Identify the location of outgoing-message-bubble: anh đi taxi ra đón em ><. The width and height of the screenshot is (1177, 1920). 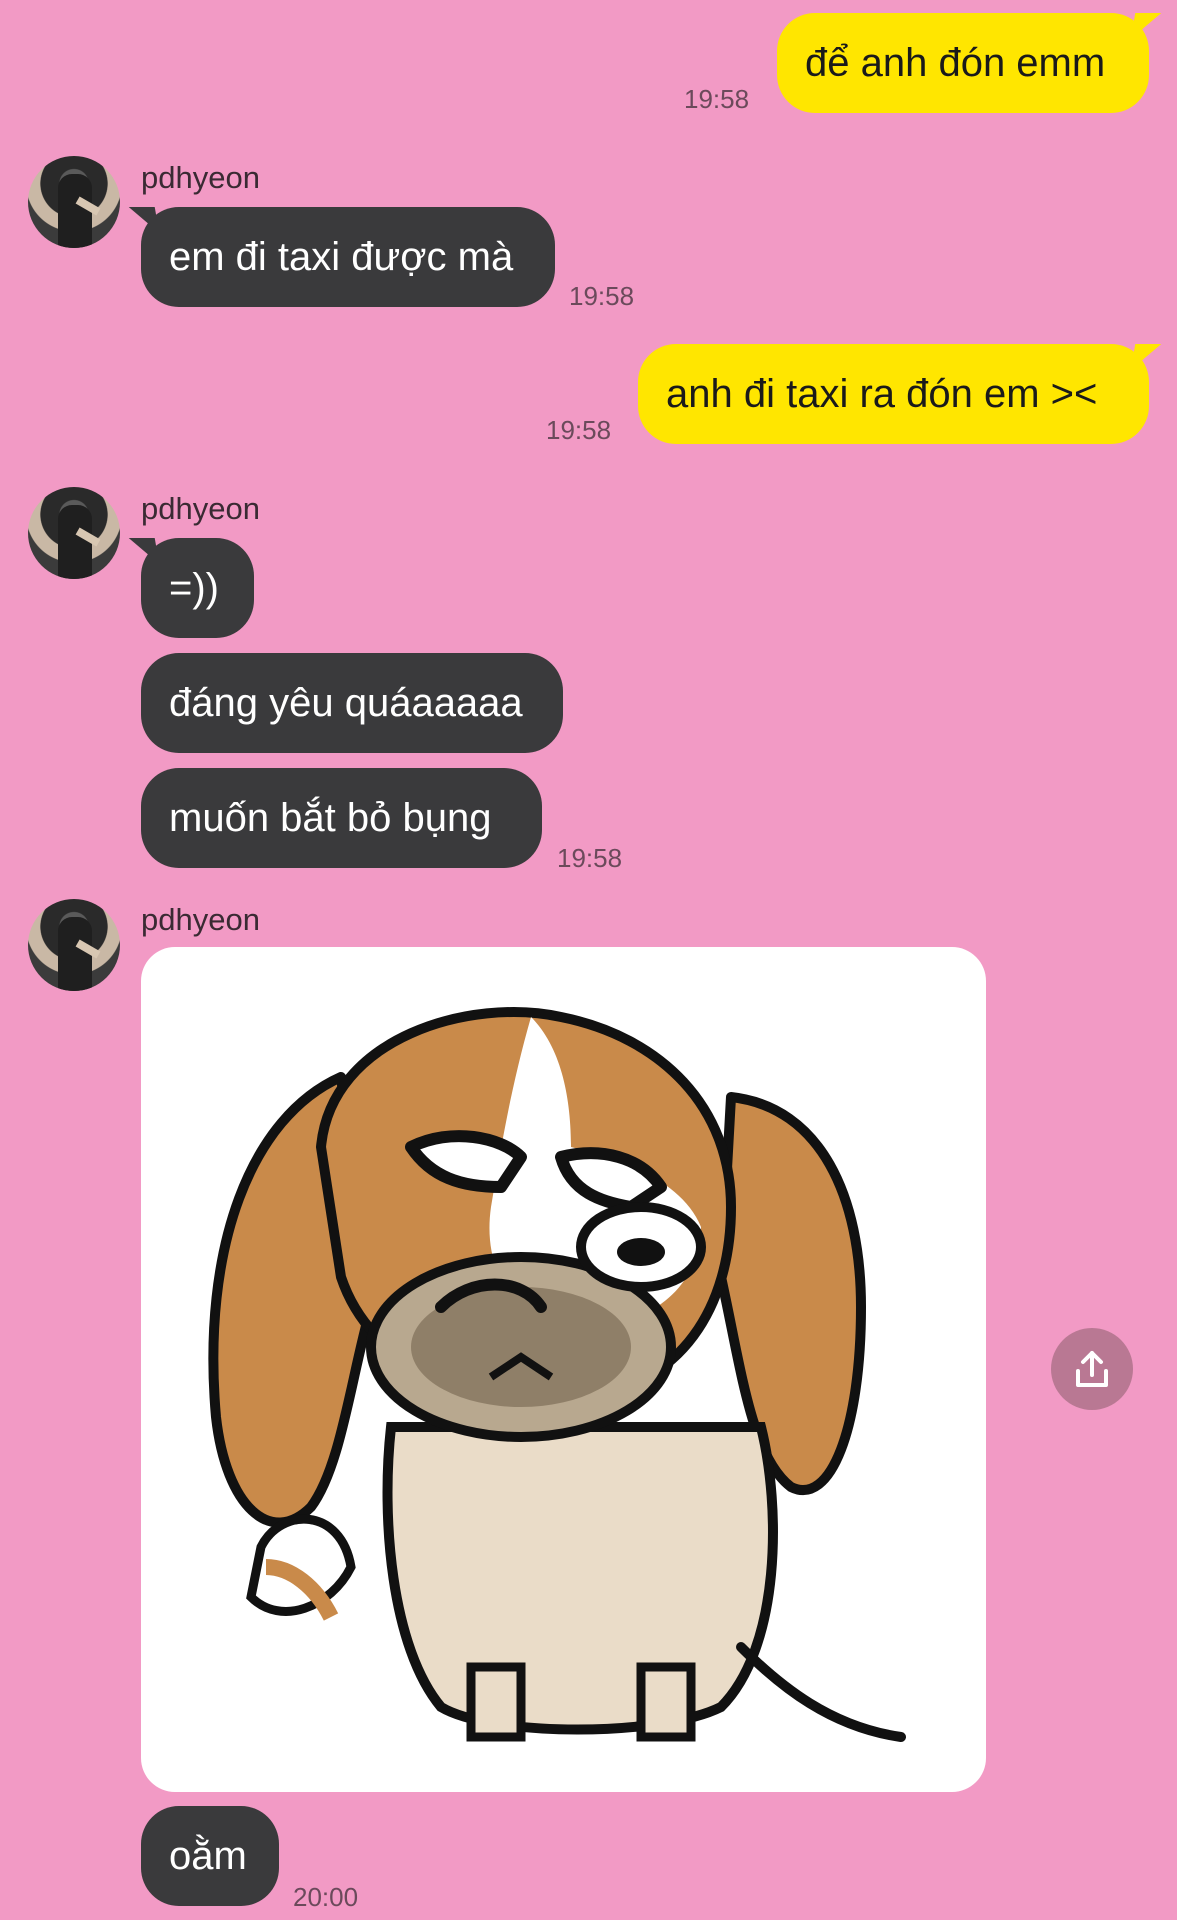
(893, 394).